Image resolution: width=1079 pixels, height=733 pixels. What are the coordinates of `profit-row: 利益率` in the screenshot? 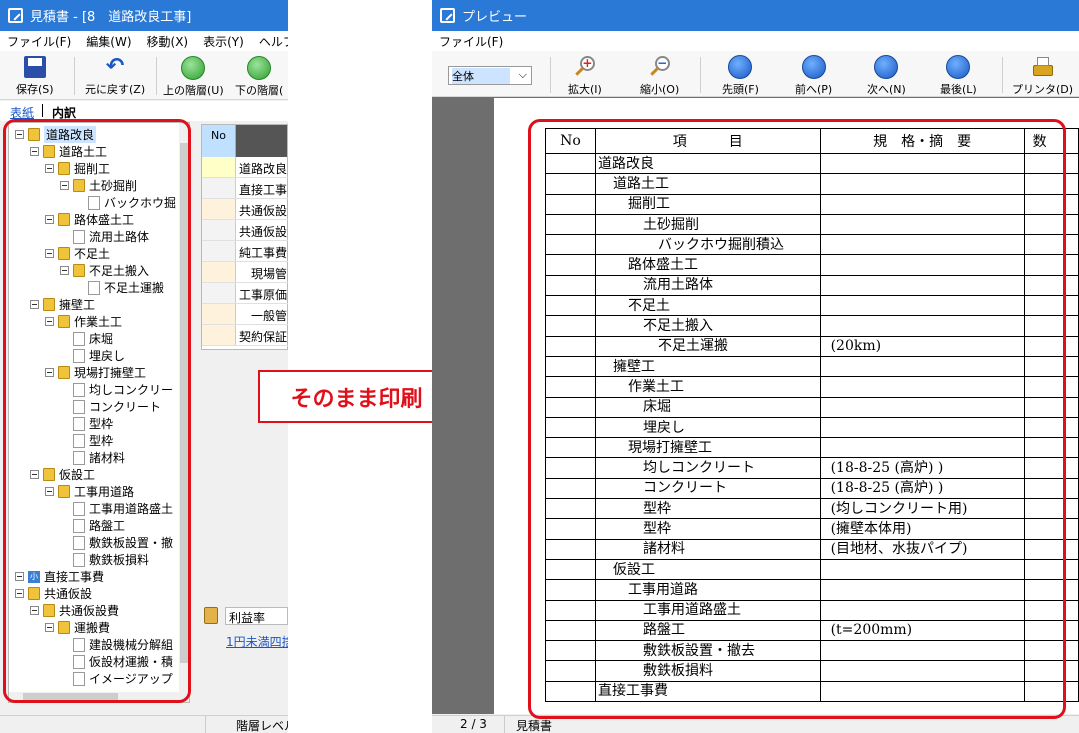 It's located at (244, 616).